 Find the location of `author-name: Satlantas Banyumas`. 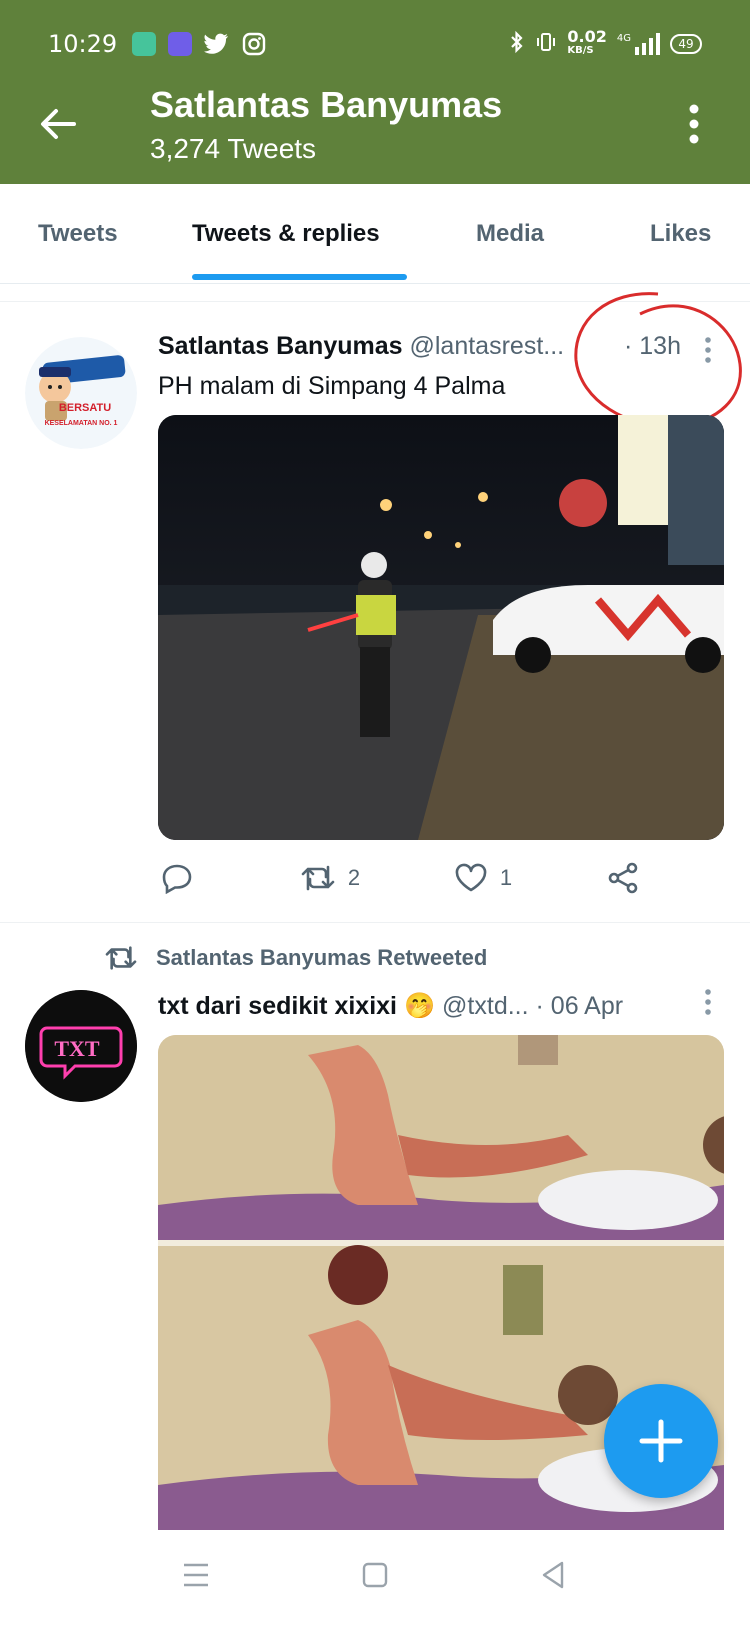

author-name: Satlantas Banyumas is located at coordinates (280, 346).